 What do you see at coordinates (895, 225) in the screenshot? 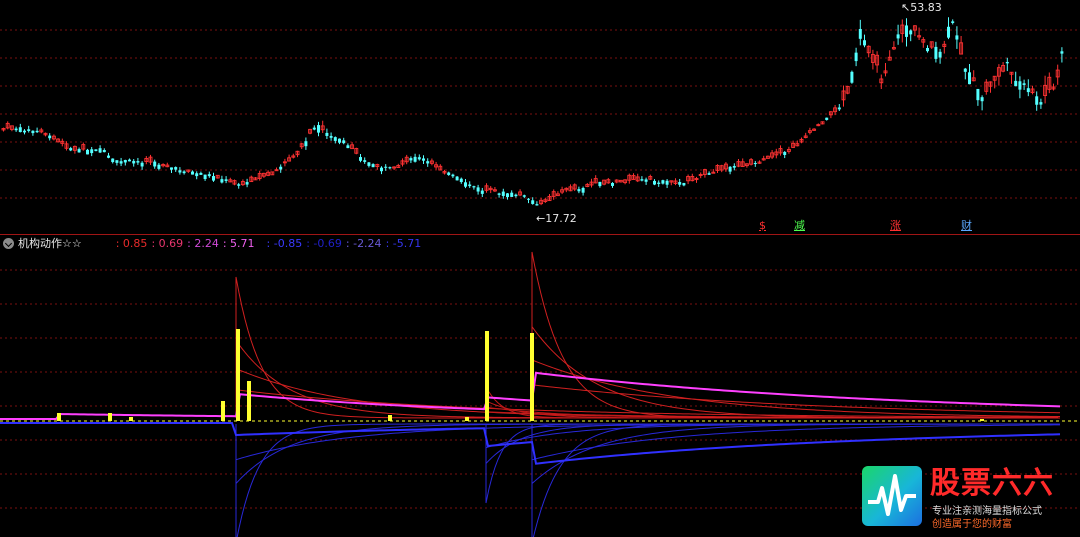
I see `signal-rise: 涨` at bounding box center [895, 225].